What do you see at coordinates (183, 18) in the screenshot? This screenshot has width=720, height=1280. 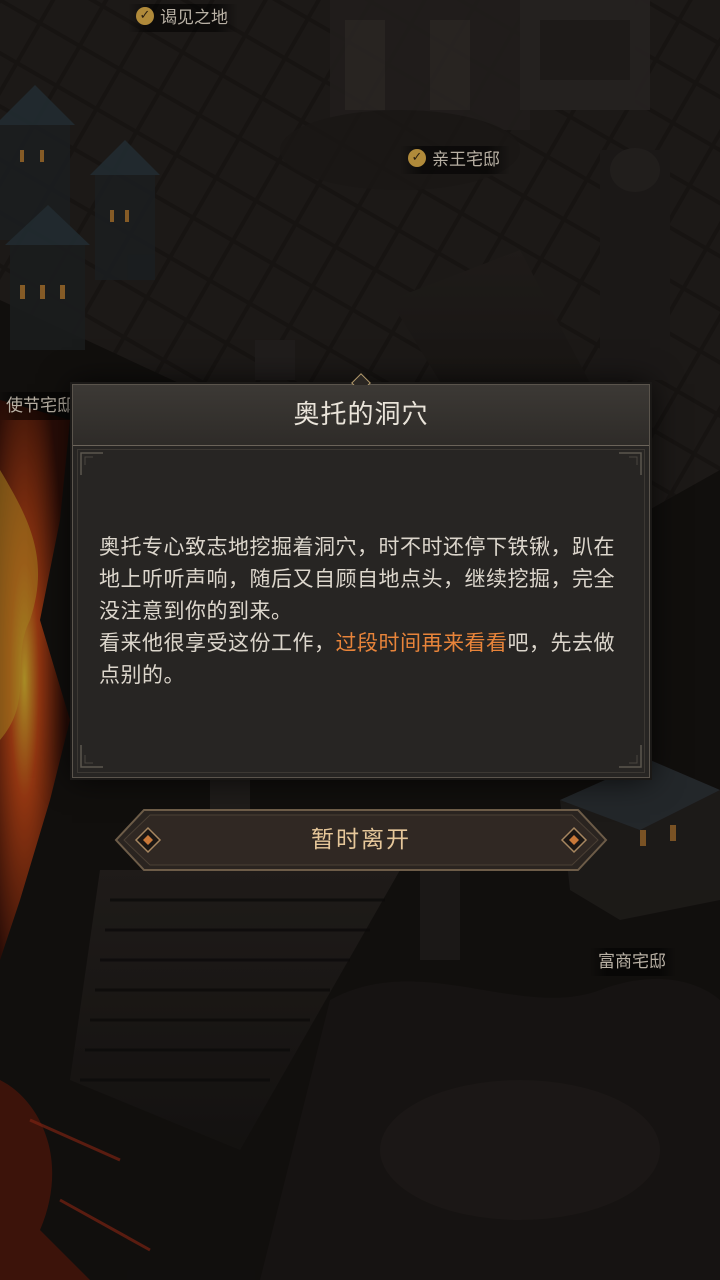 I see `map-label-meeting-place: ✓ 谒见之地` at bounding box center [183, 18].